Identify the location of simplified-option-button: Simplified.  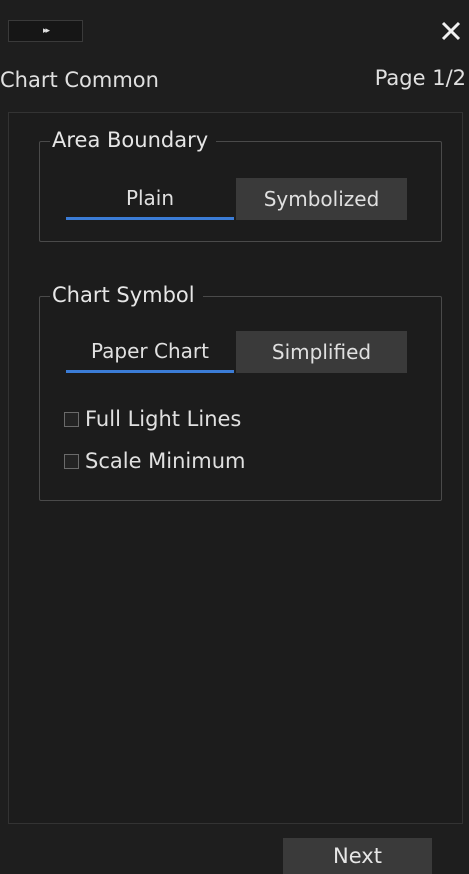
(321, 352).